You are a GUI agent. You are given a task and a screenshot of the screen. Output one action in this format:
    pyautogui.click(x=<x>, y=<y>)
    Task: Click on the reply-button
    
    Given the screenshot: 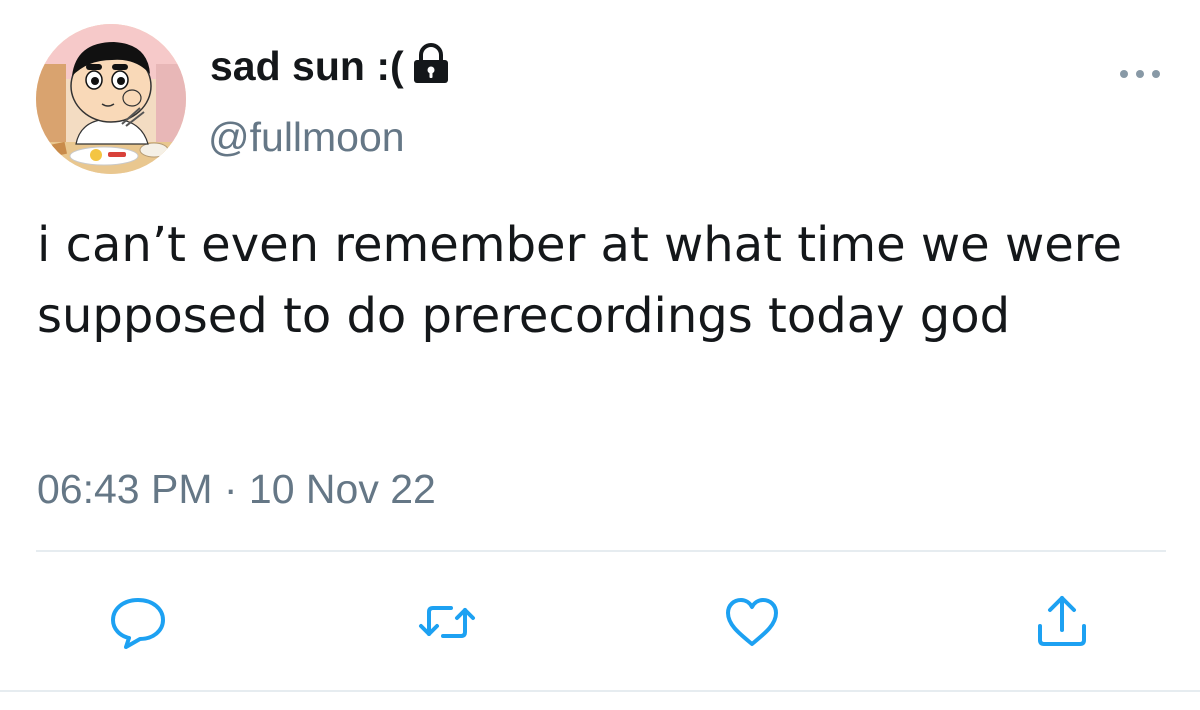 What is the action you would take?
    pyautogui.click(x=138, y=622)
    